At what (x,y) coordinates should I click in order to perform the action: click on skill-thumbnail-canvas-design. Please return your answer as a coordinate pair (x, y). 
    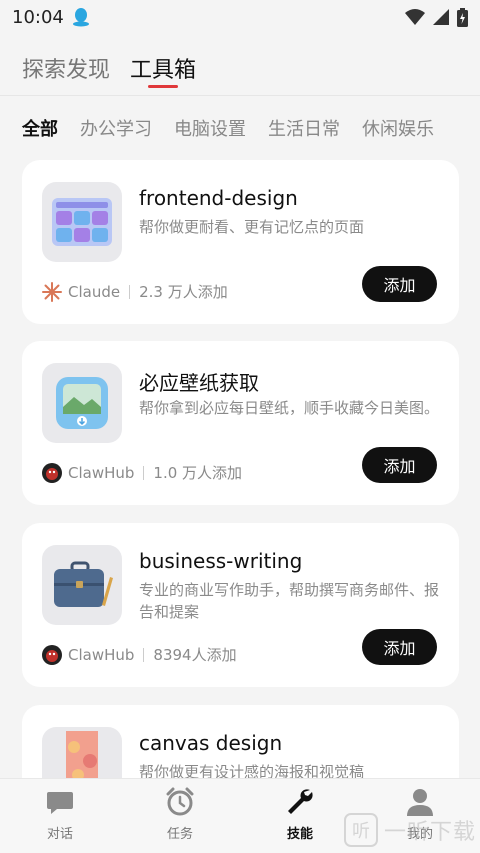
    Looking at the image, I should click on (82, 752).